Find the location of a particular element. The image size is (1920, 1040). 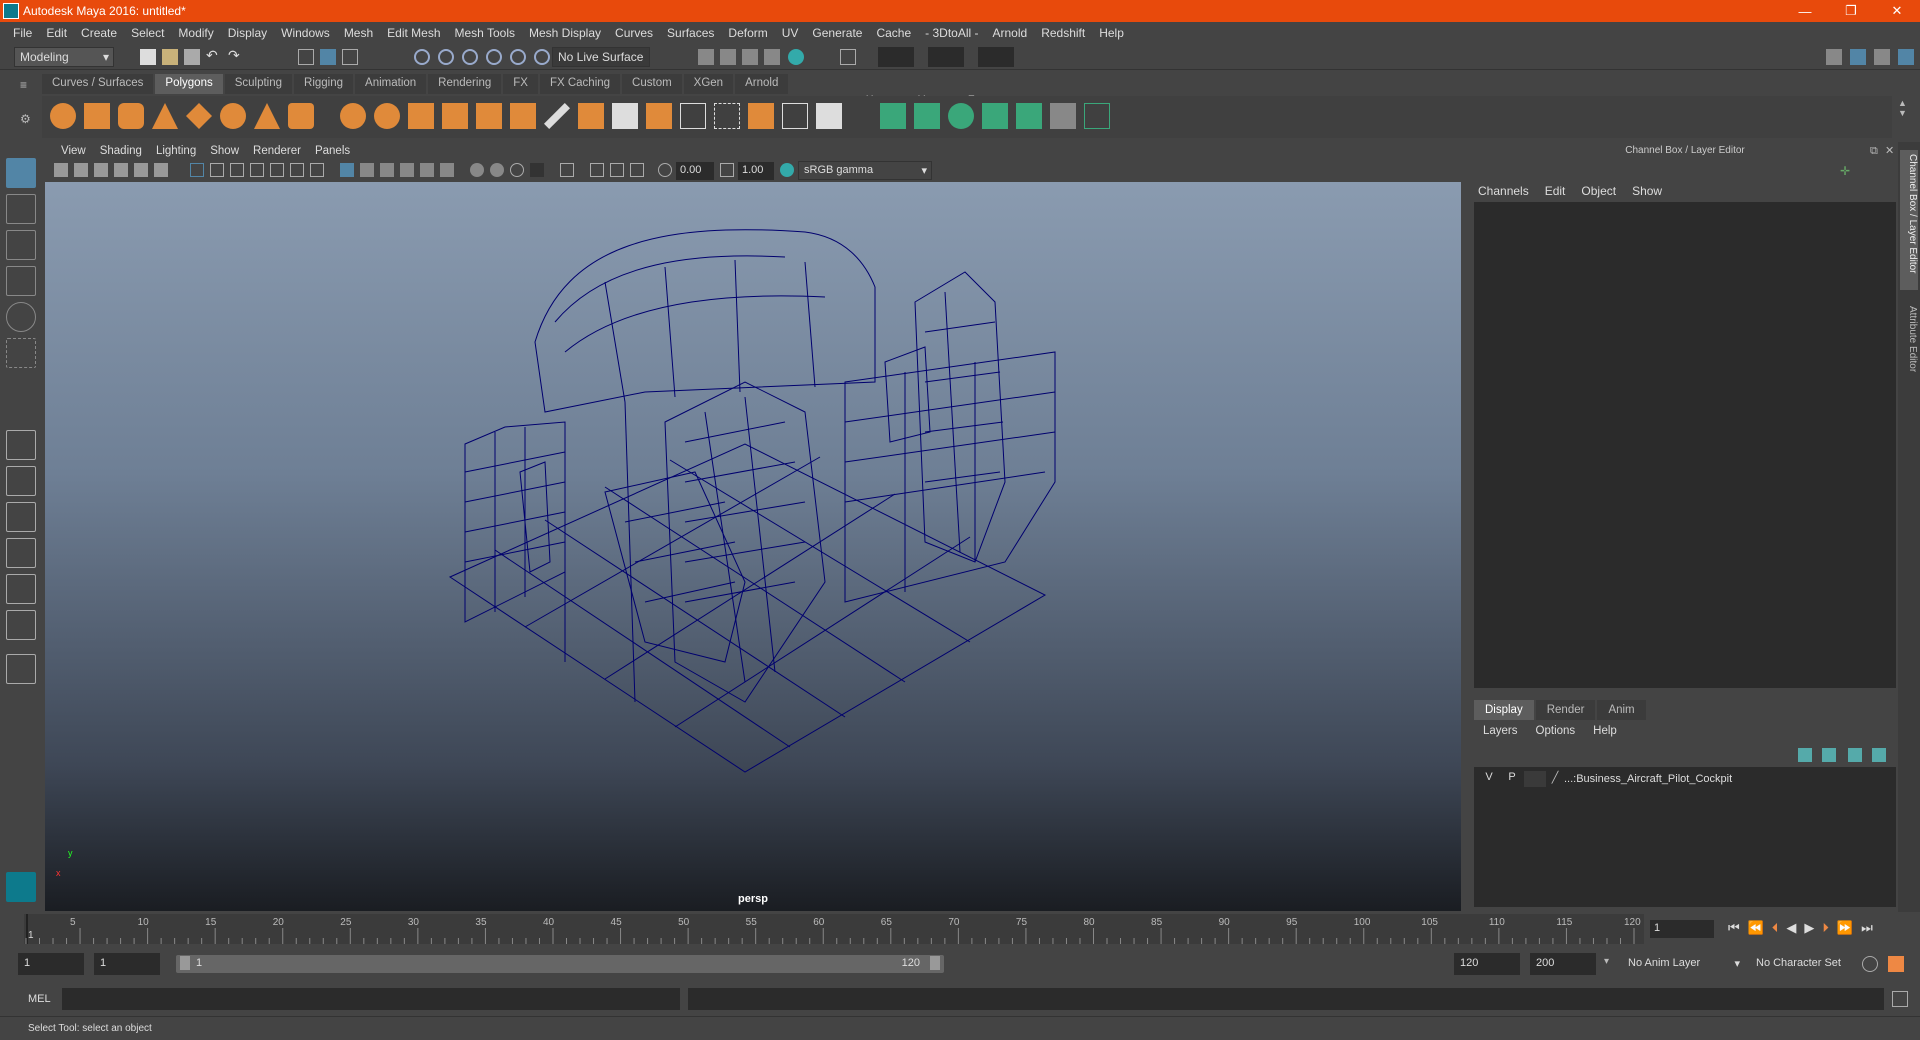

layer-tab-render: Render is located at coordinates (1565, 710).